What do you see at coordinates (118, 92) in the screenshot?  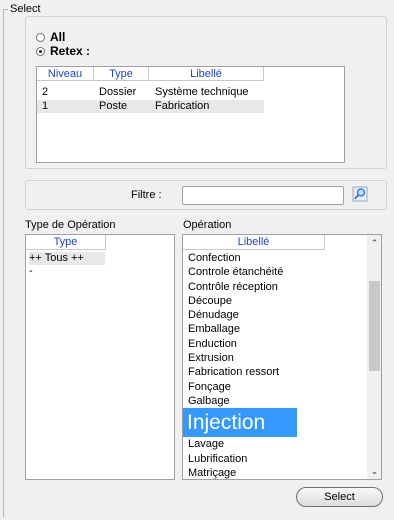 I see `table-cell: Dossier` at bounding box center [118, 92].